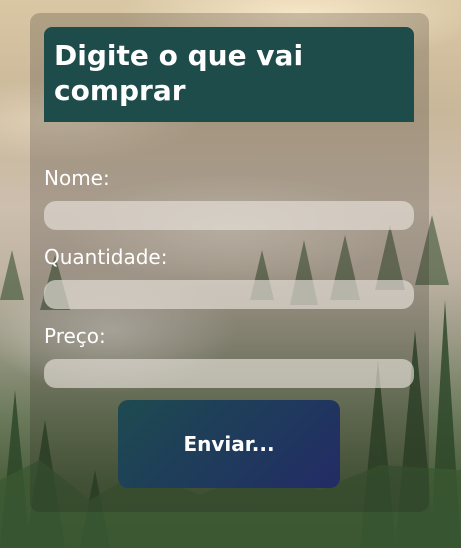 The image size is (461, 548). What do you see at coordinates (75, 336) in the screenshot?
I see `price-label: Preço:` at bounding box center [75, 336].